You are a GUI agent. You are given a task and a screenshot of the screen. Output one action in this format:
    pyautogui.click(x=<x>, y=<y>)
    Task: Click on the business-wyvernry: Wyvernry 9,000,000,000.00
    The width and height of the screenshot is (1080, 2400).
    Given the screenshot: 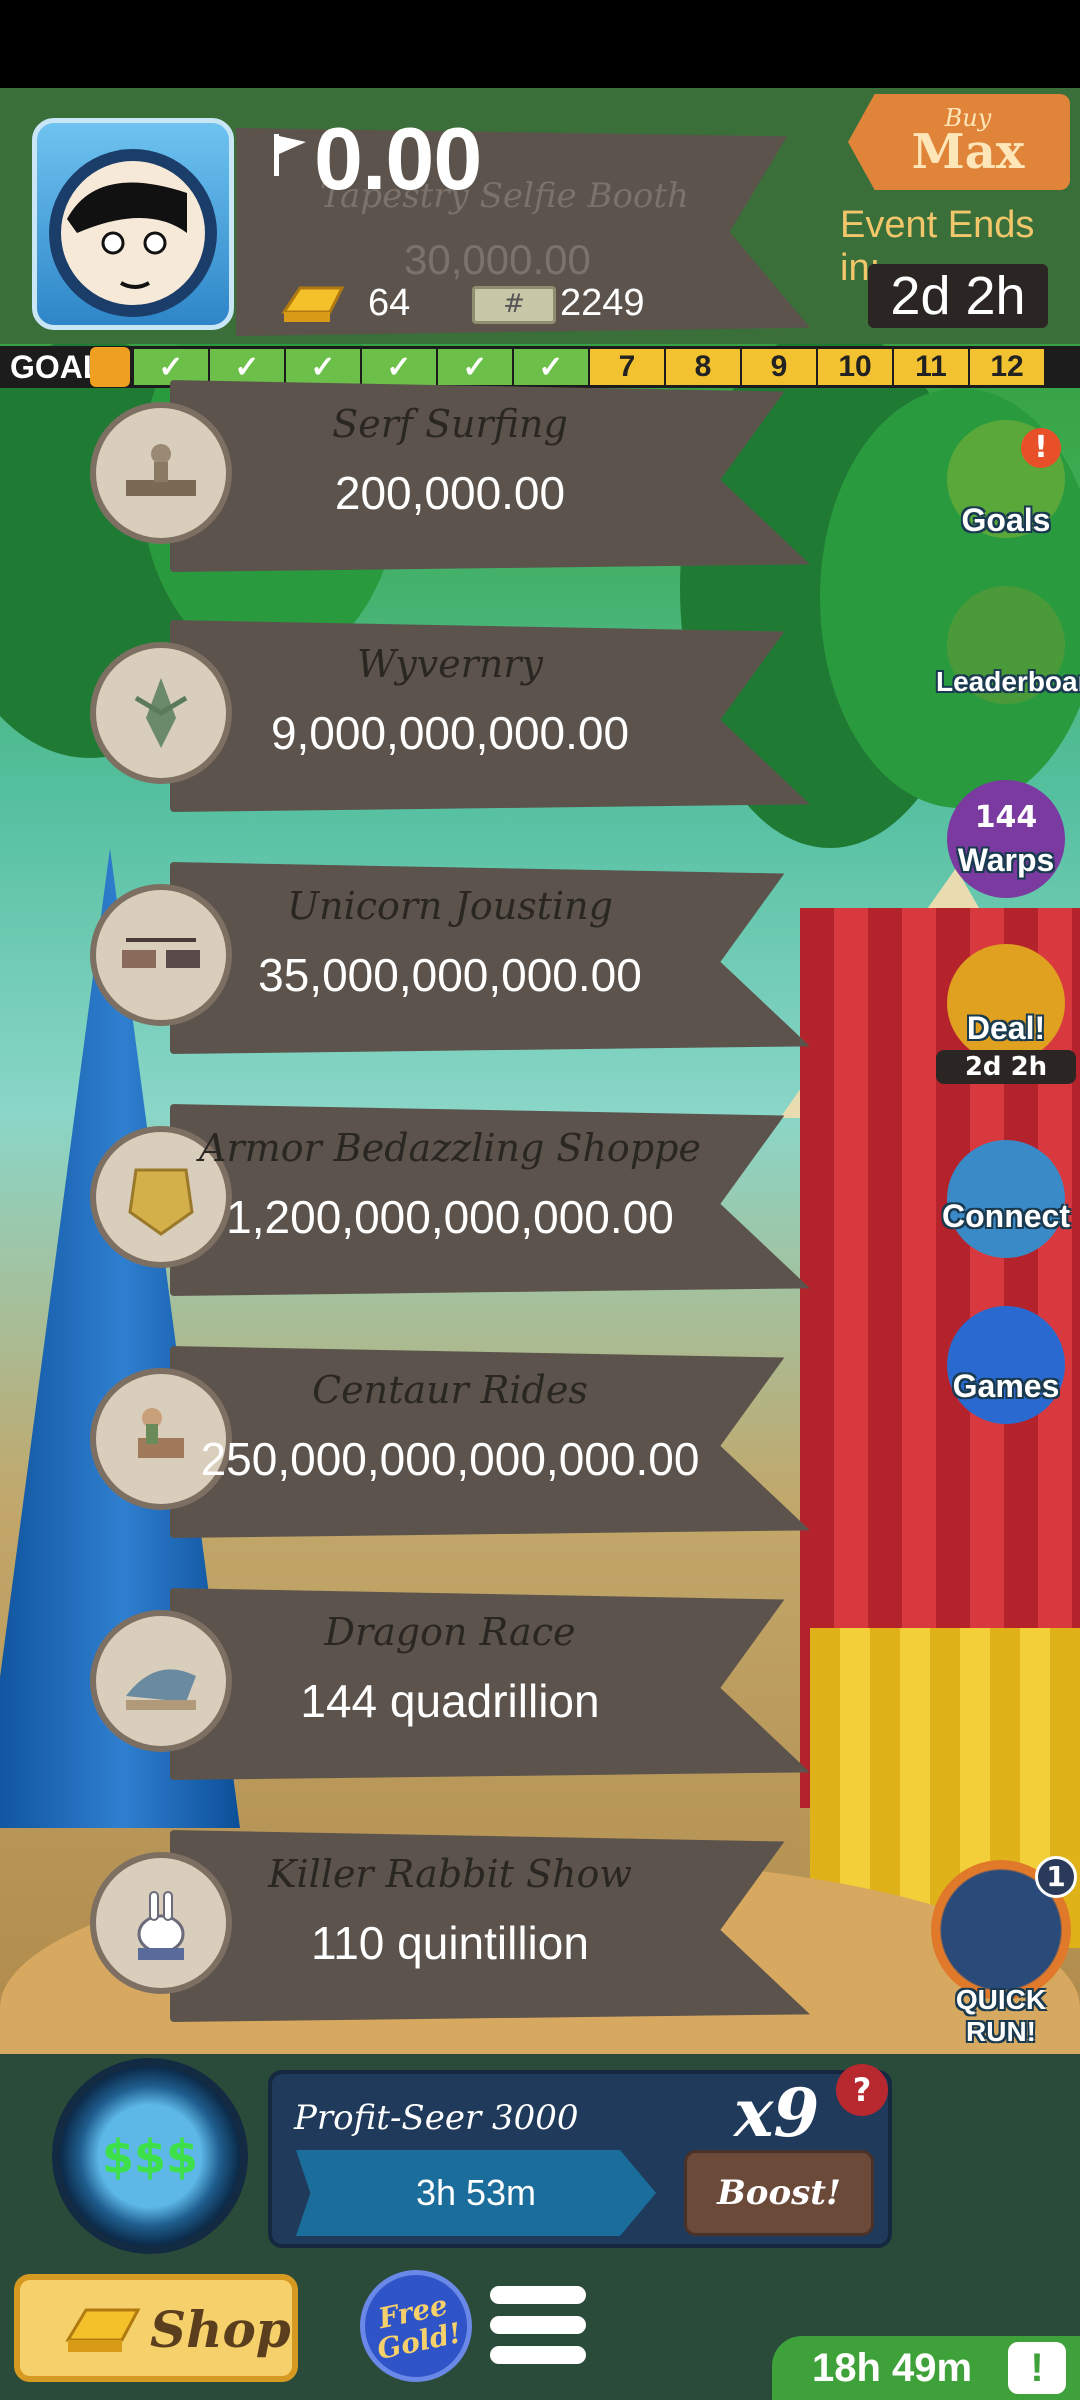 What is the action you would take?
    pyautogui.click(x=450, y=716)
    